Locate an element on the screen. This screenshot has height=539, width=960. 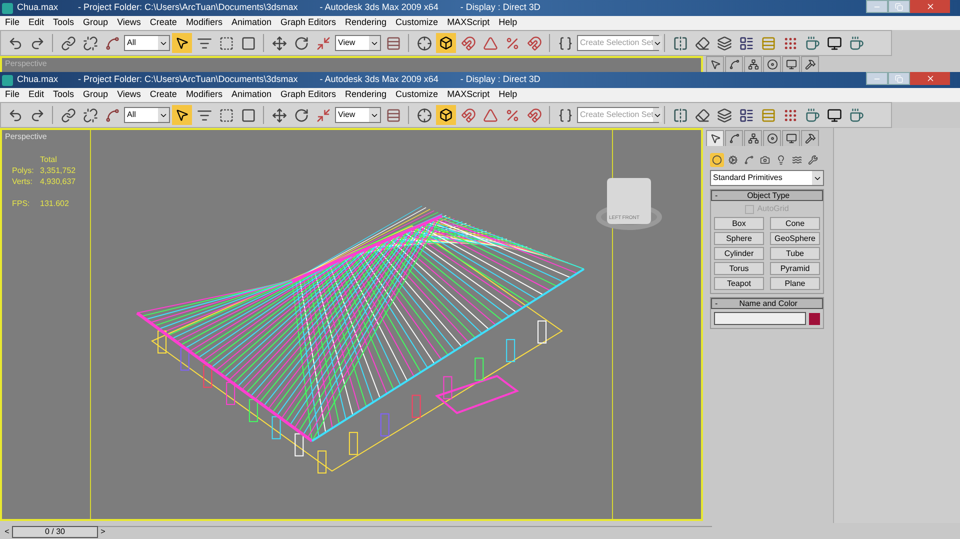
primitive-button: Torus is located at coordinates (739, 268).